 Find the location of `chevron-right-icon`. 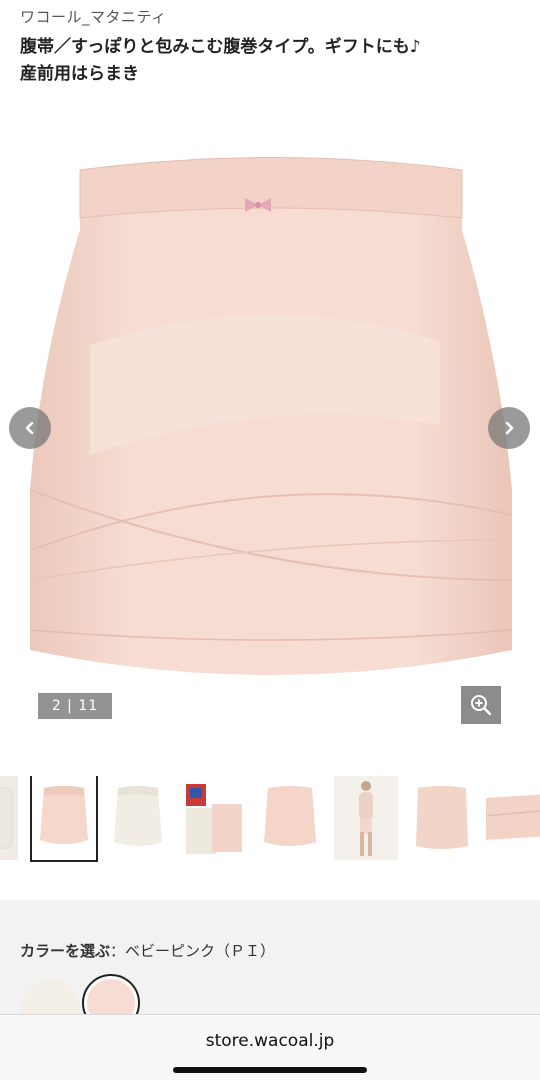

chevron-right-icon is located at coordinates (509, 428).